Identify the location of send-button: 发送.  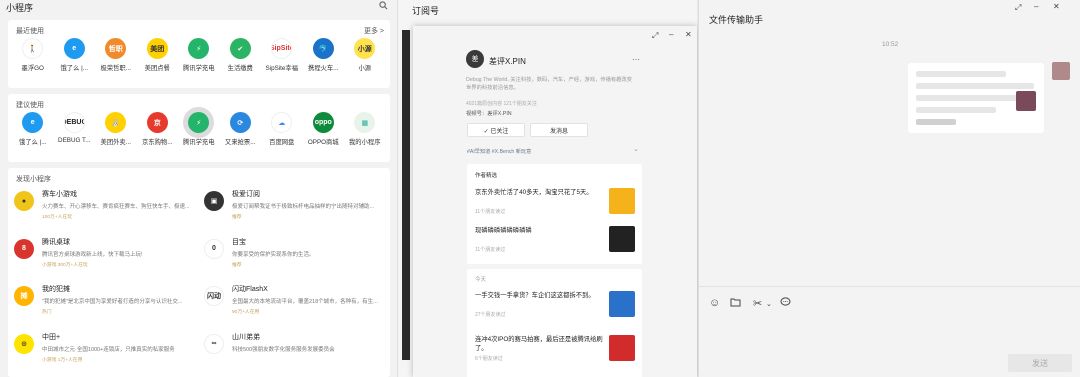
(1040, 363).